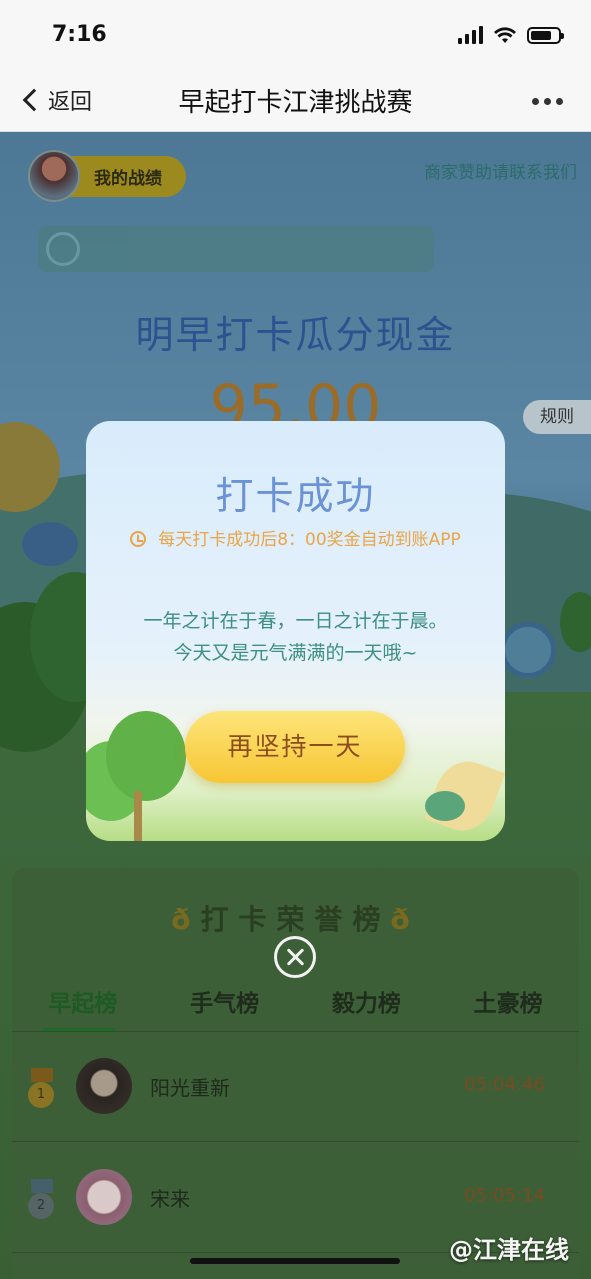 This screenshot has height=1279, width=591. I want to click on quote-line: 今天又是元气满满的一天哦~, so click(295, 653).